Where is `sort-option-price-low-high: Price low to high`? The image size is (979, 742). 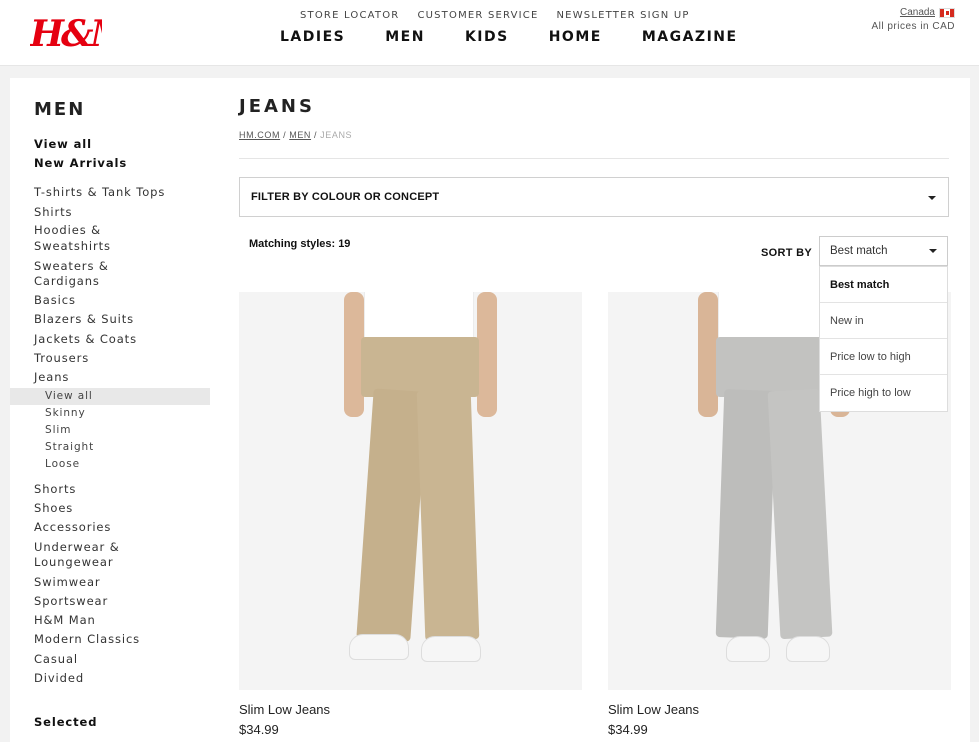
sort-option-price-low-high: Price low to high is located at coordinates (883, 357).